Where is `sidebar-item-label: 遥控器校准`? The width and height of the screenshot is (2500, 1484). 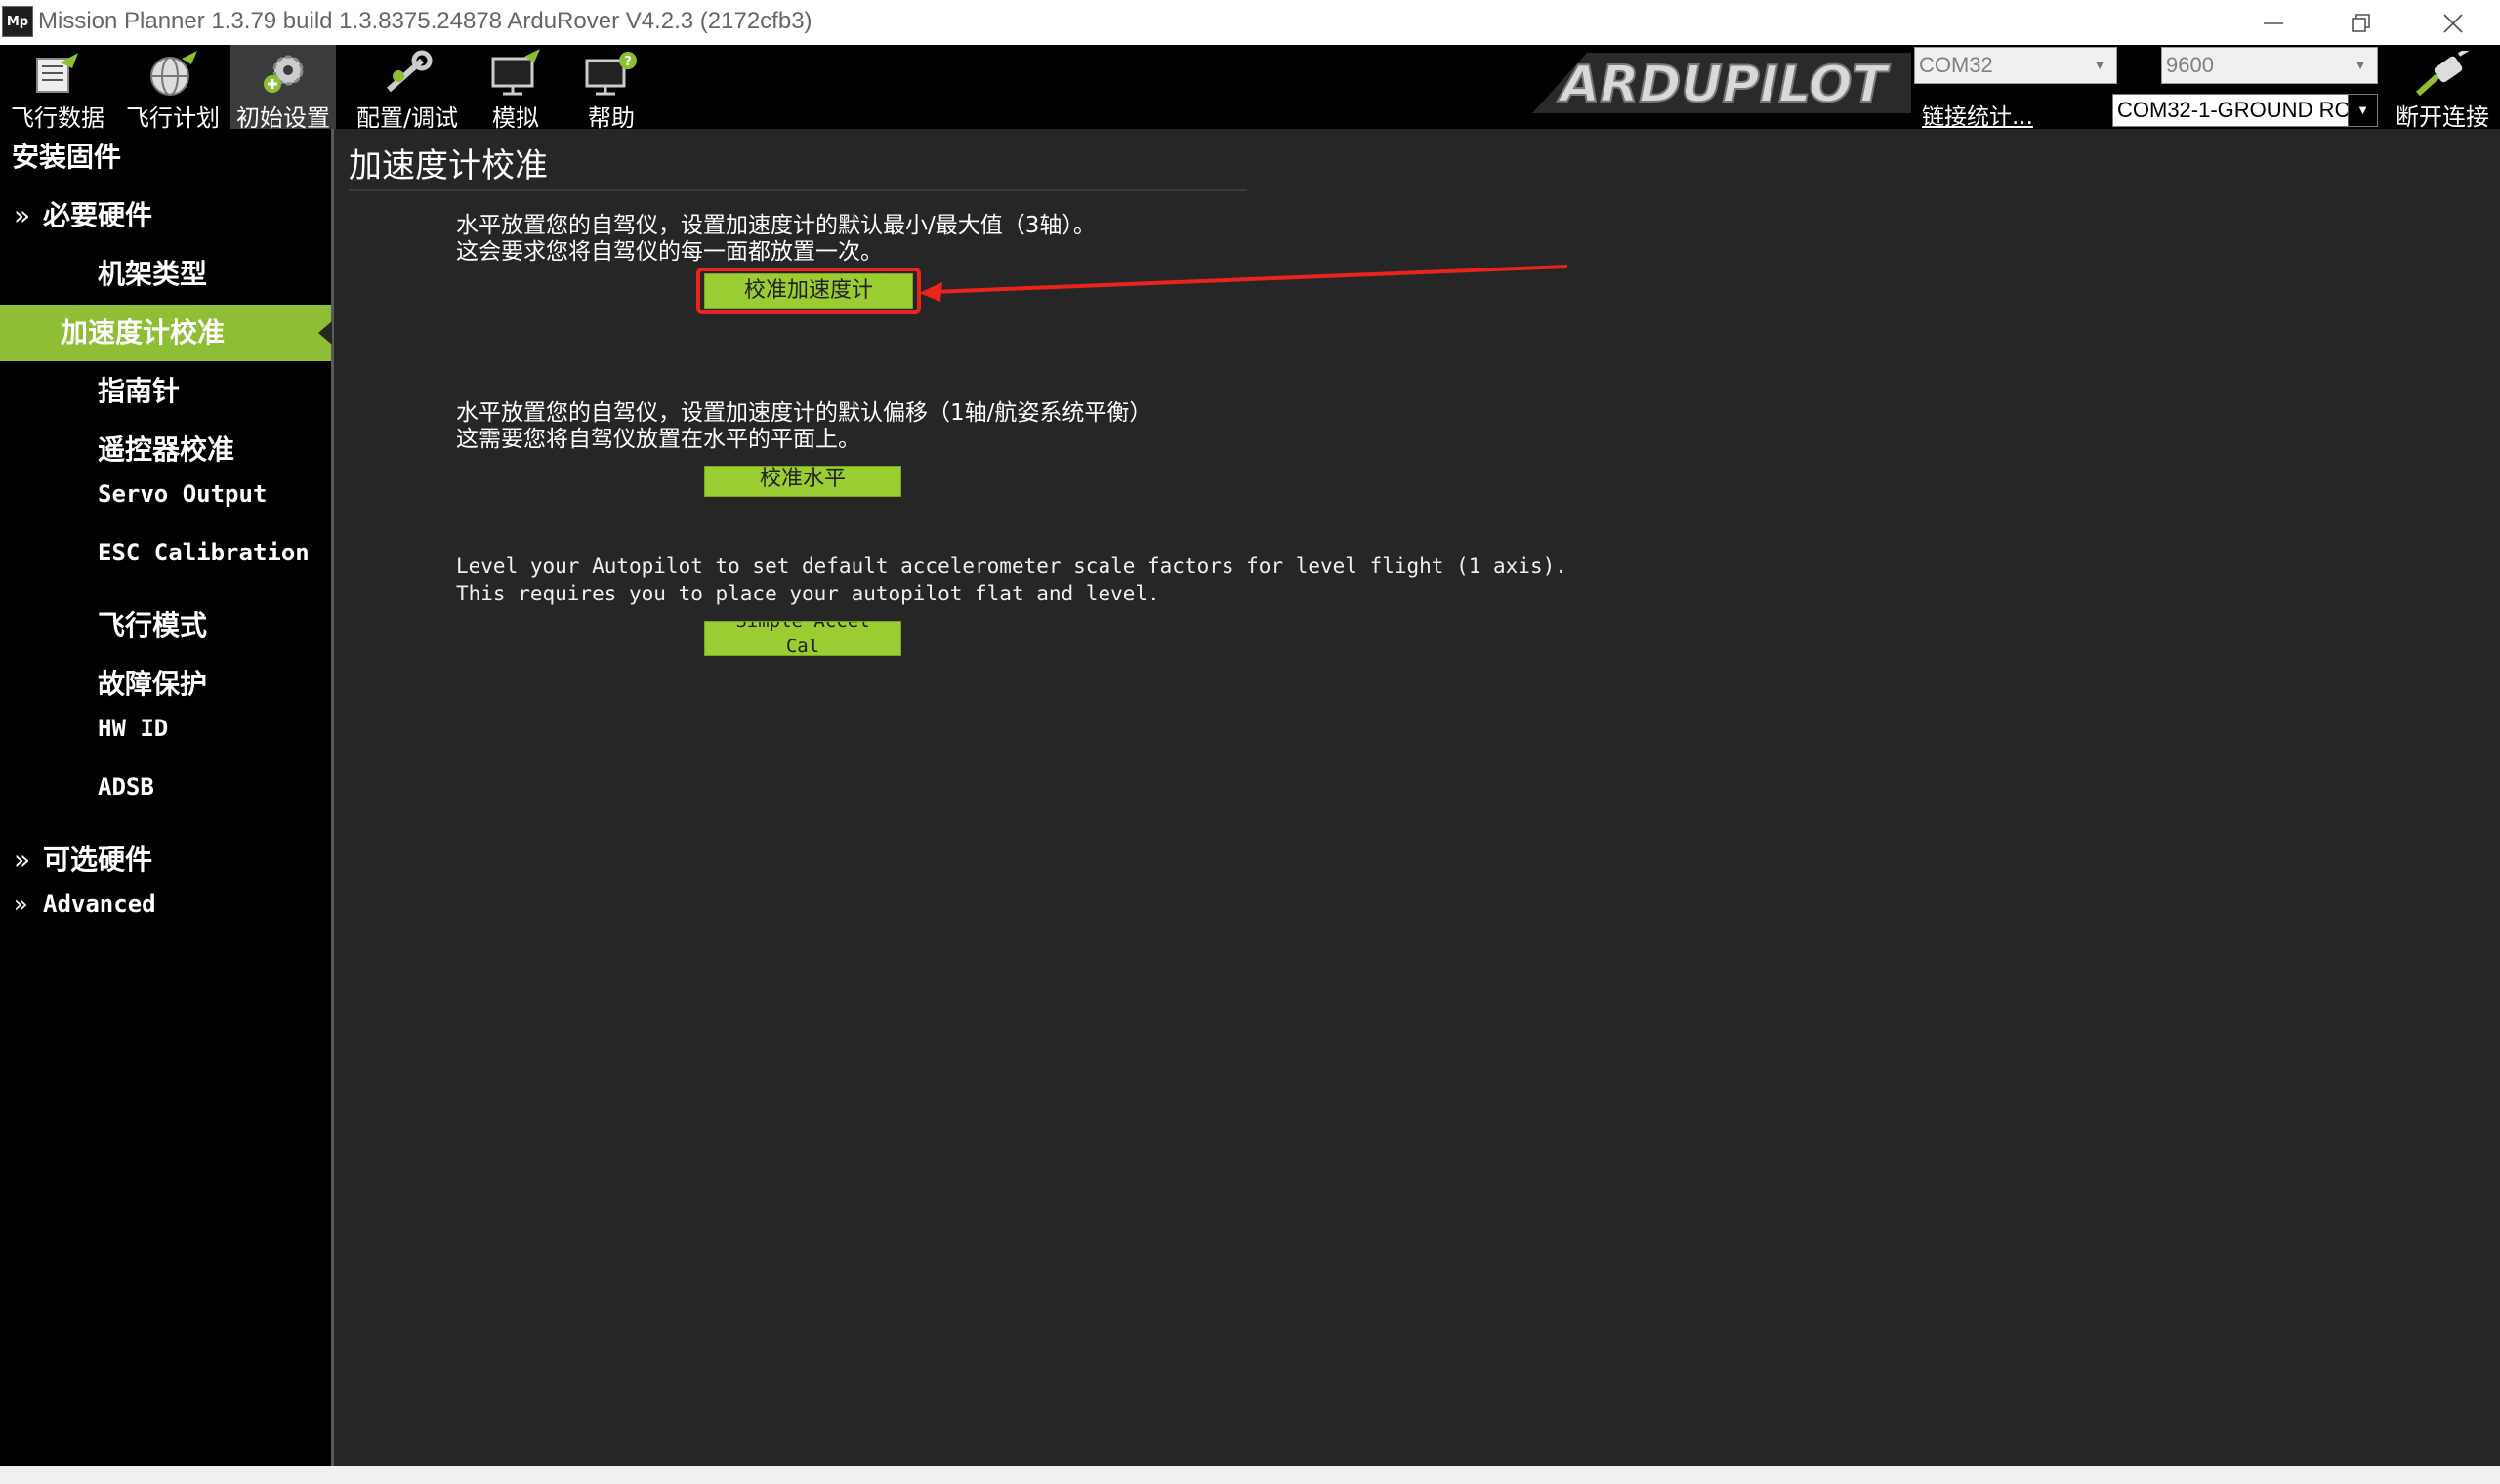 sidebar-item-label: 遥控器校准 is located at coordinates (166, 450).